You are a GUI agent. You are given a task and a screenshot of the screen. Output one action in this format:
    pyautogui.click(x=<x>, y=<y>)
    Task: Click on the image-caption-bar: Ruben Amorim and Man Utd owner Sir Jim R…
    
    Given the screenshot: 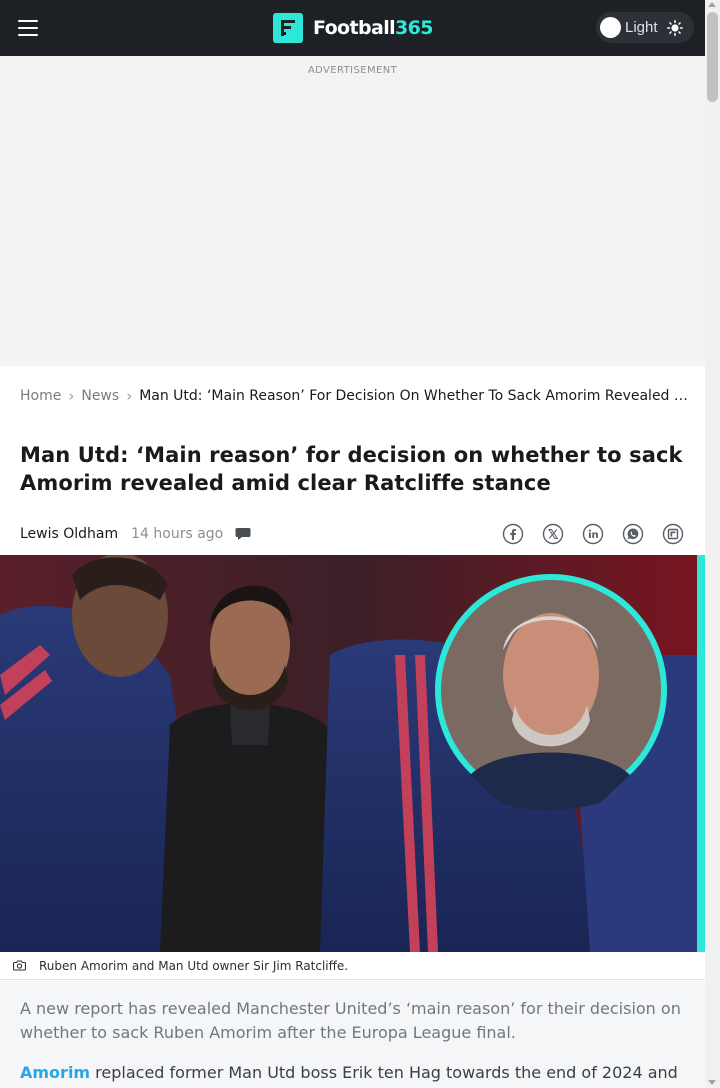 What is the action you would take?
    pyautogui.click(x=352, y=966)
    